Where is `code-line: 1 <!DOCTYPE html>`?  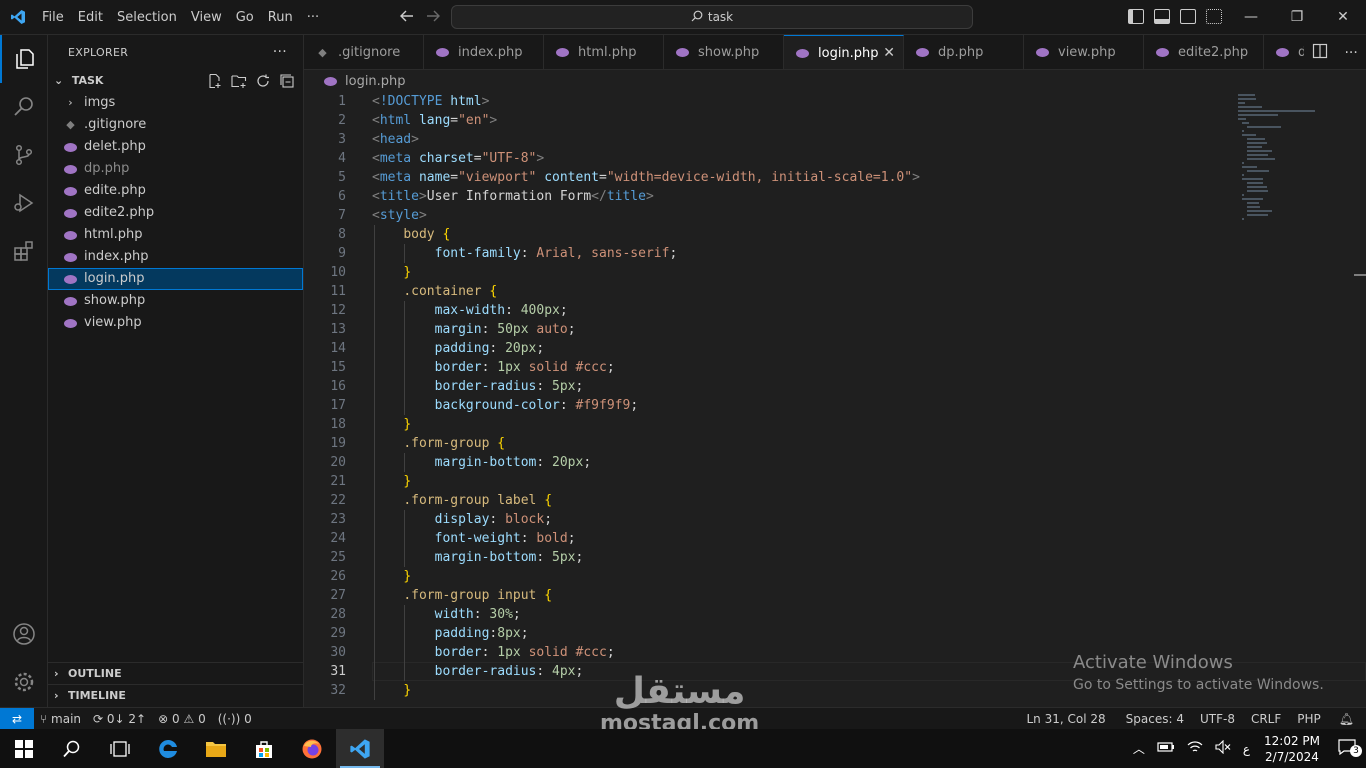 code-line: 1 <!DOCTYPE html> is located at coordinates (769, 101).